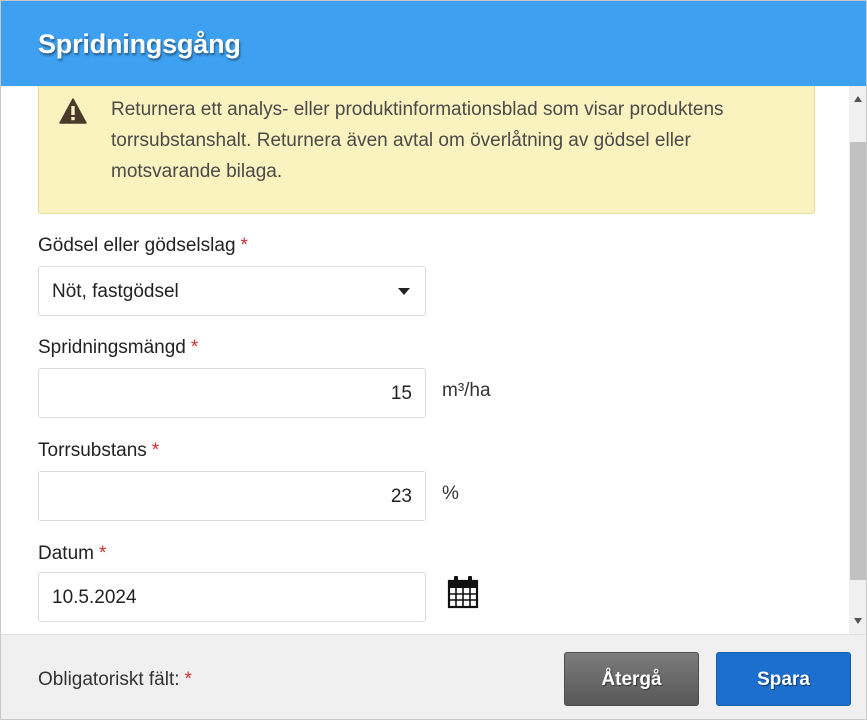  What do you see at coordinates (463, 592) in the screenshot?
I see `calendar-icon` at bounding box center [463, 592].